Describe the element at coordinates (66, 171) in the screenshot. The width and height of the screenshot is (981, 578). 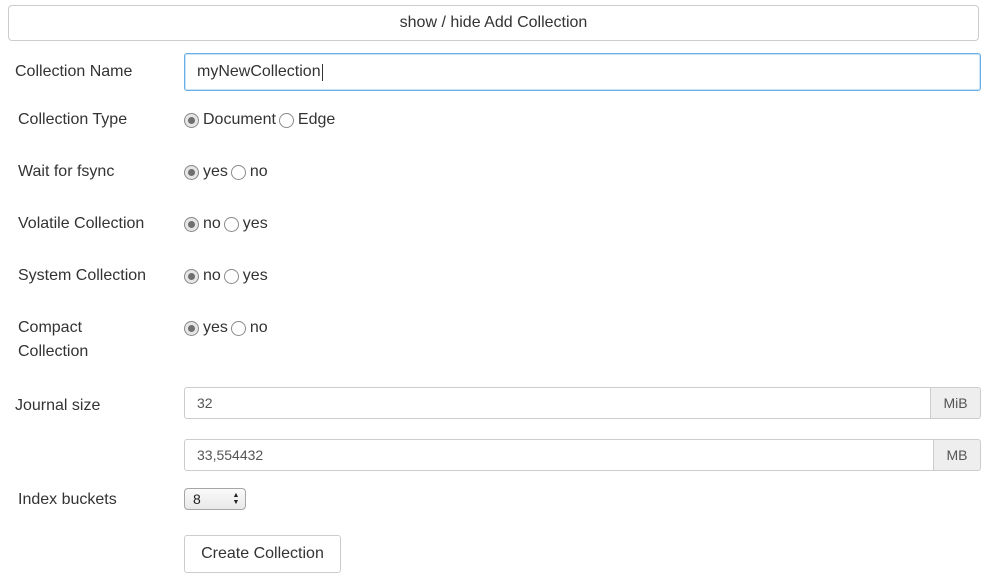
I see `wait-for-fsync-label: Wait for fsync` at that location.